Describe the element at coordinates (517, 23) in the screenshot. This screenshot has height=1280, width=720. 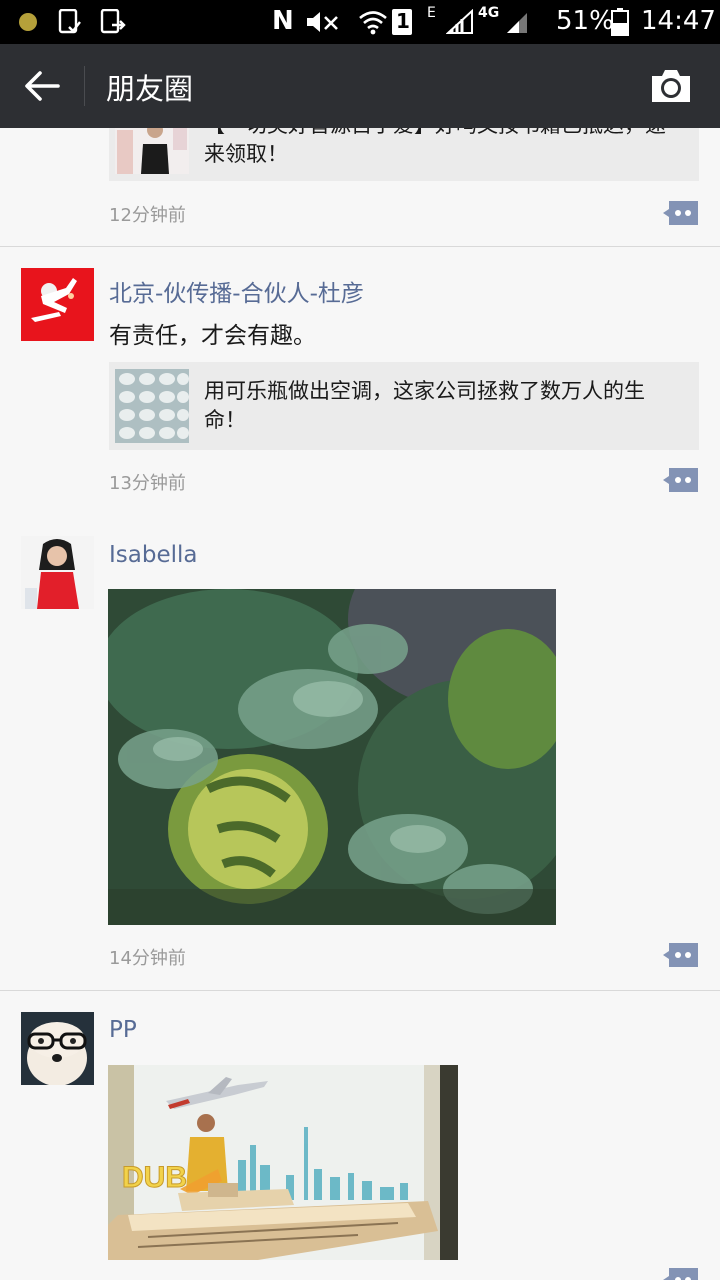
I see `signal-2-icon` at that location.